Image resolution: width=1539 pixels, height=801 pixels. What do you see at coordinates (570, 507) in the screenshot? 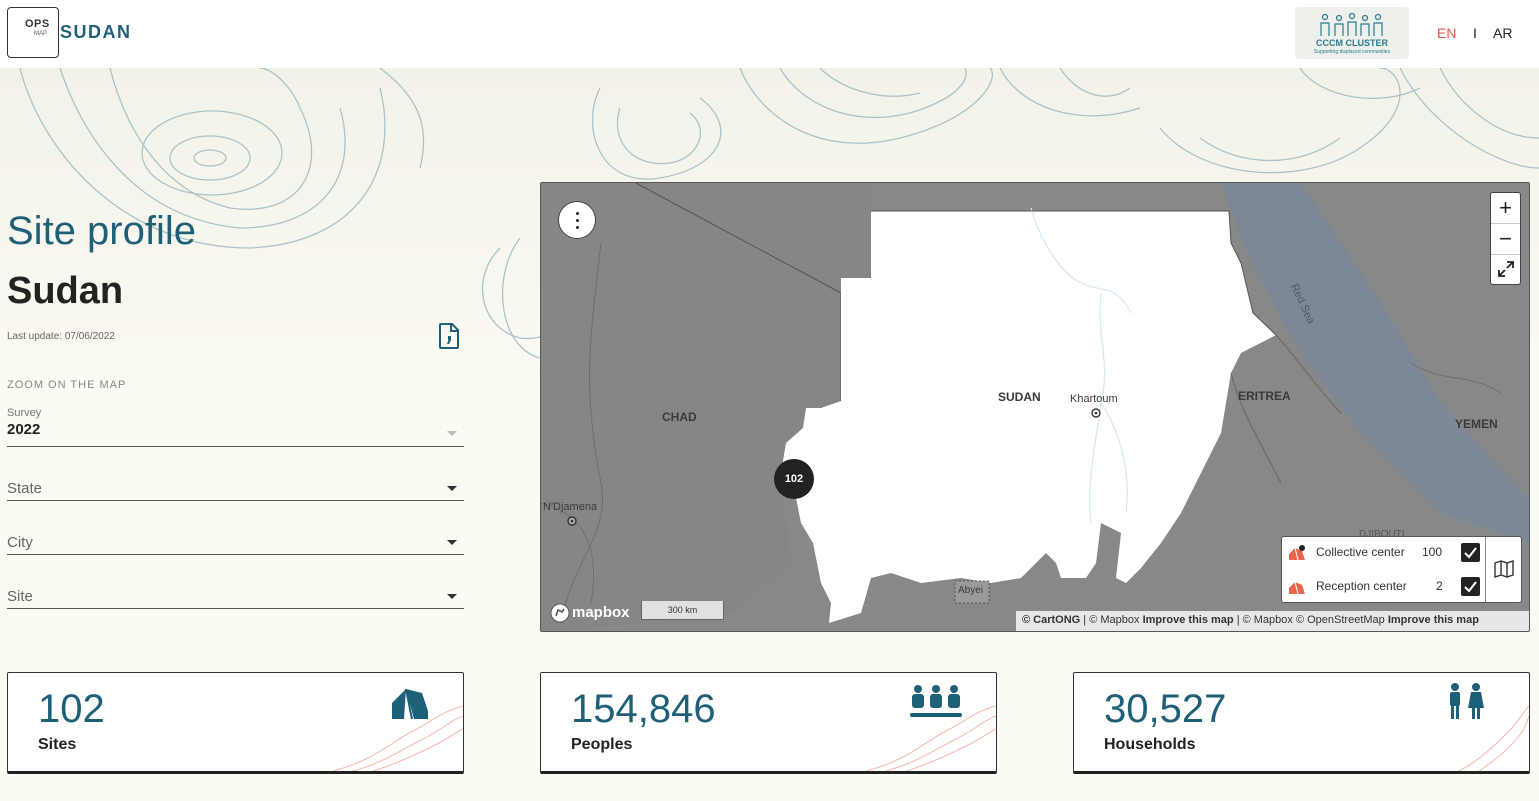
I see `map-label-ndjamena: N'Djamena` at bounding box center [570, 507].